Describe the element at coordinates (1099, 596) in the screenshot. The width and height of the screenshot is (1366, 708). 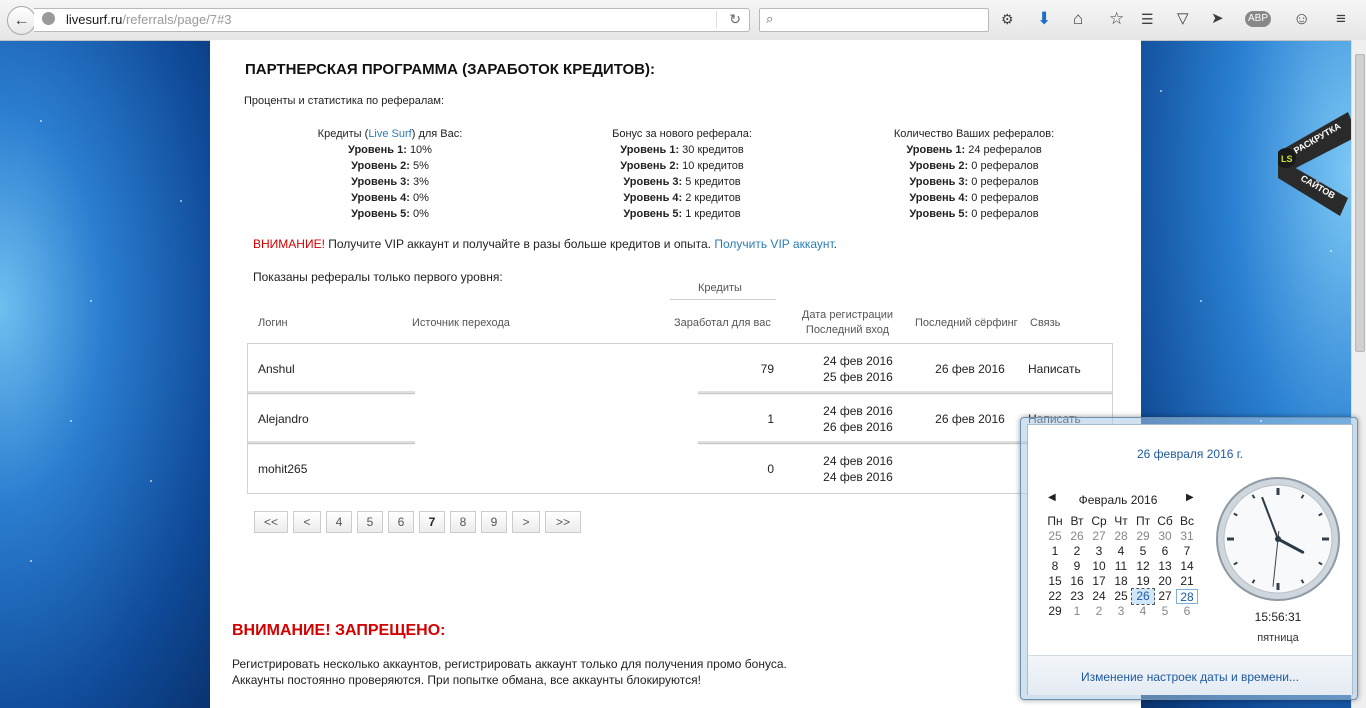
I see `calendar-day: 24` at that location.